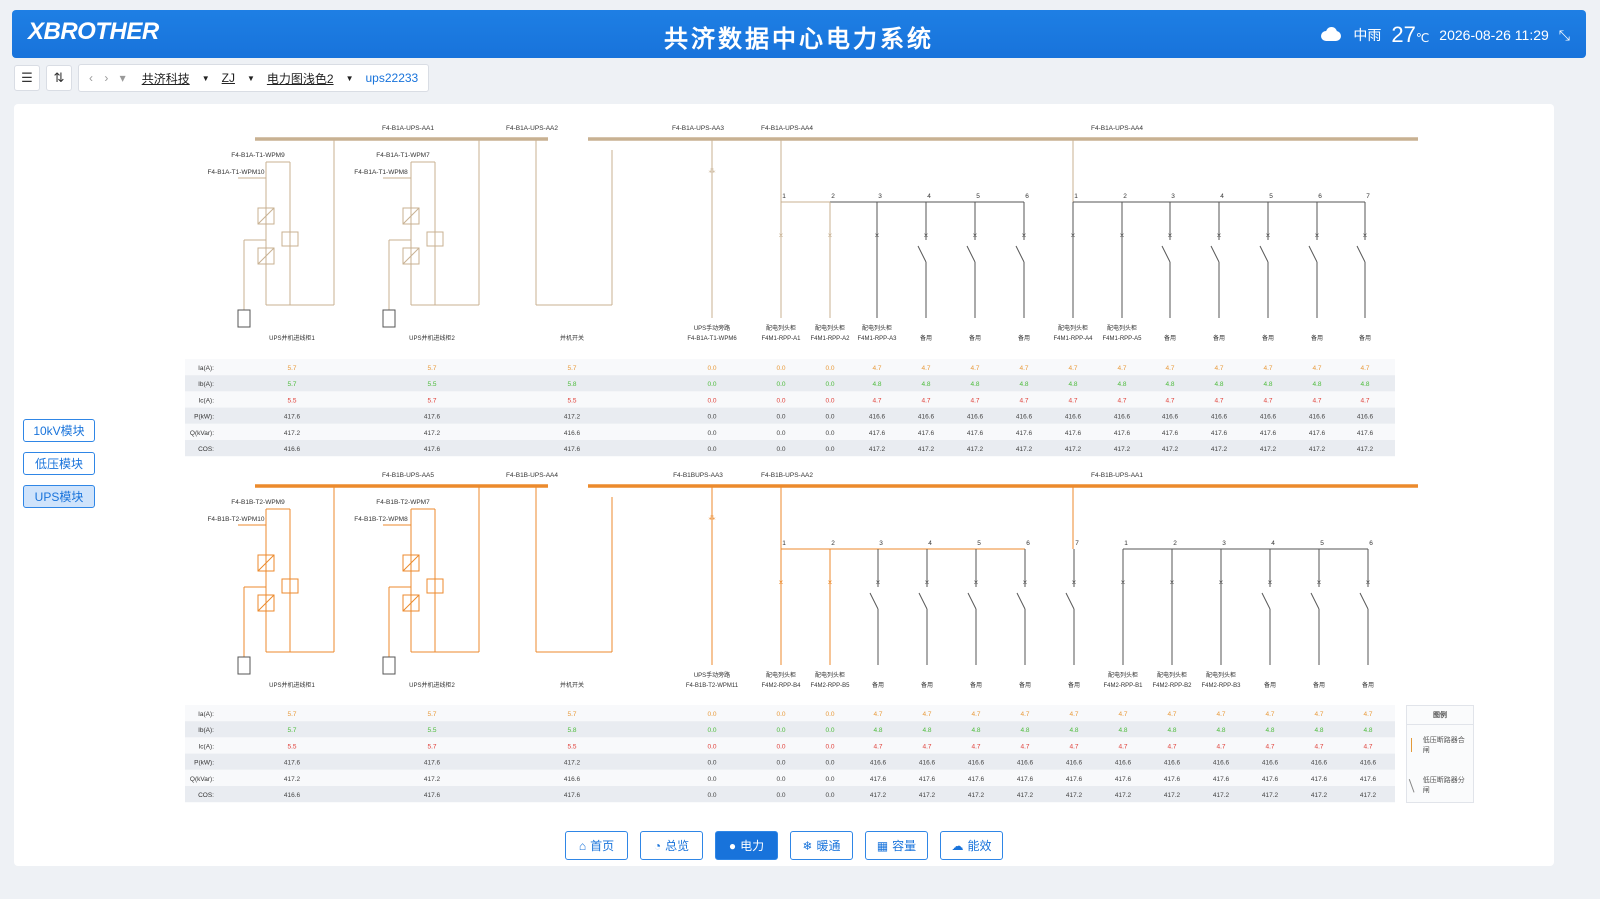 The image size is (1600, 899). What do you see at coordinates (1073, 339) in the screenshot?
I see `circuit-code: F4M1-RPP-A4` at bounding box center [1073, 339].